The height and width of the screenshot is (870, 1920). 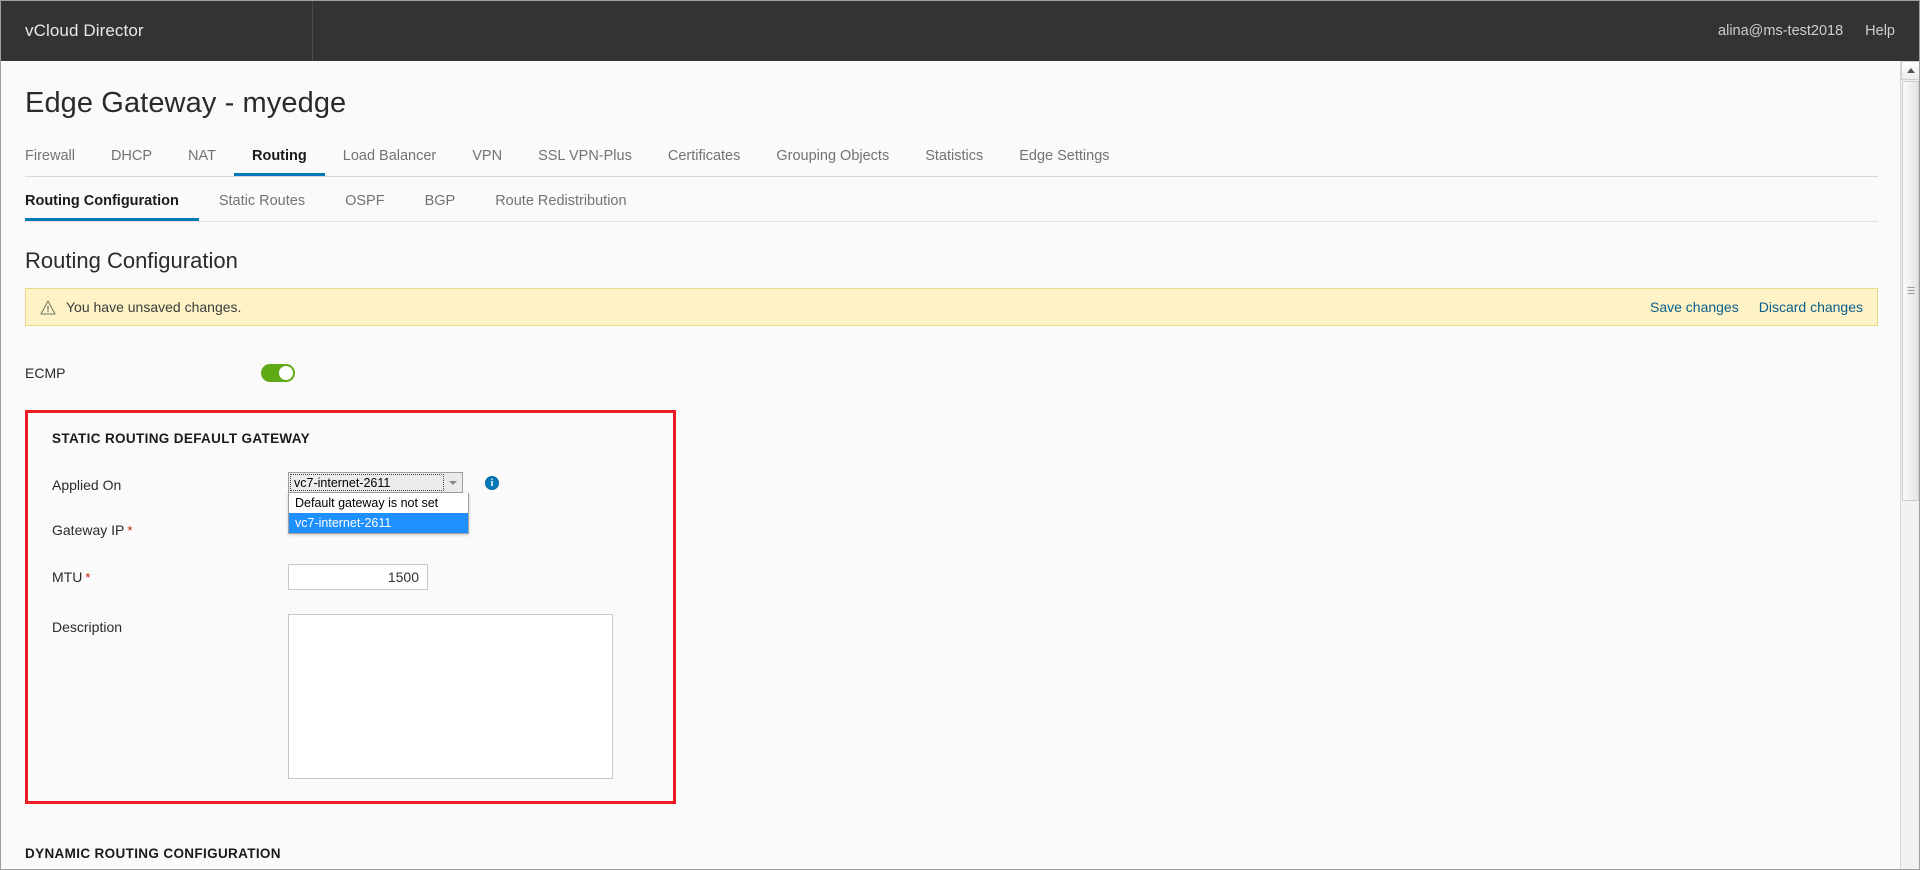 What do you see at coordinates (153, 853) in the screenshot?
I see `dynamic-routing-heading: DYNAMIC ROUTING CONFIGURATION` at bounding box center [153, 853].